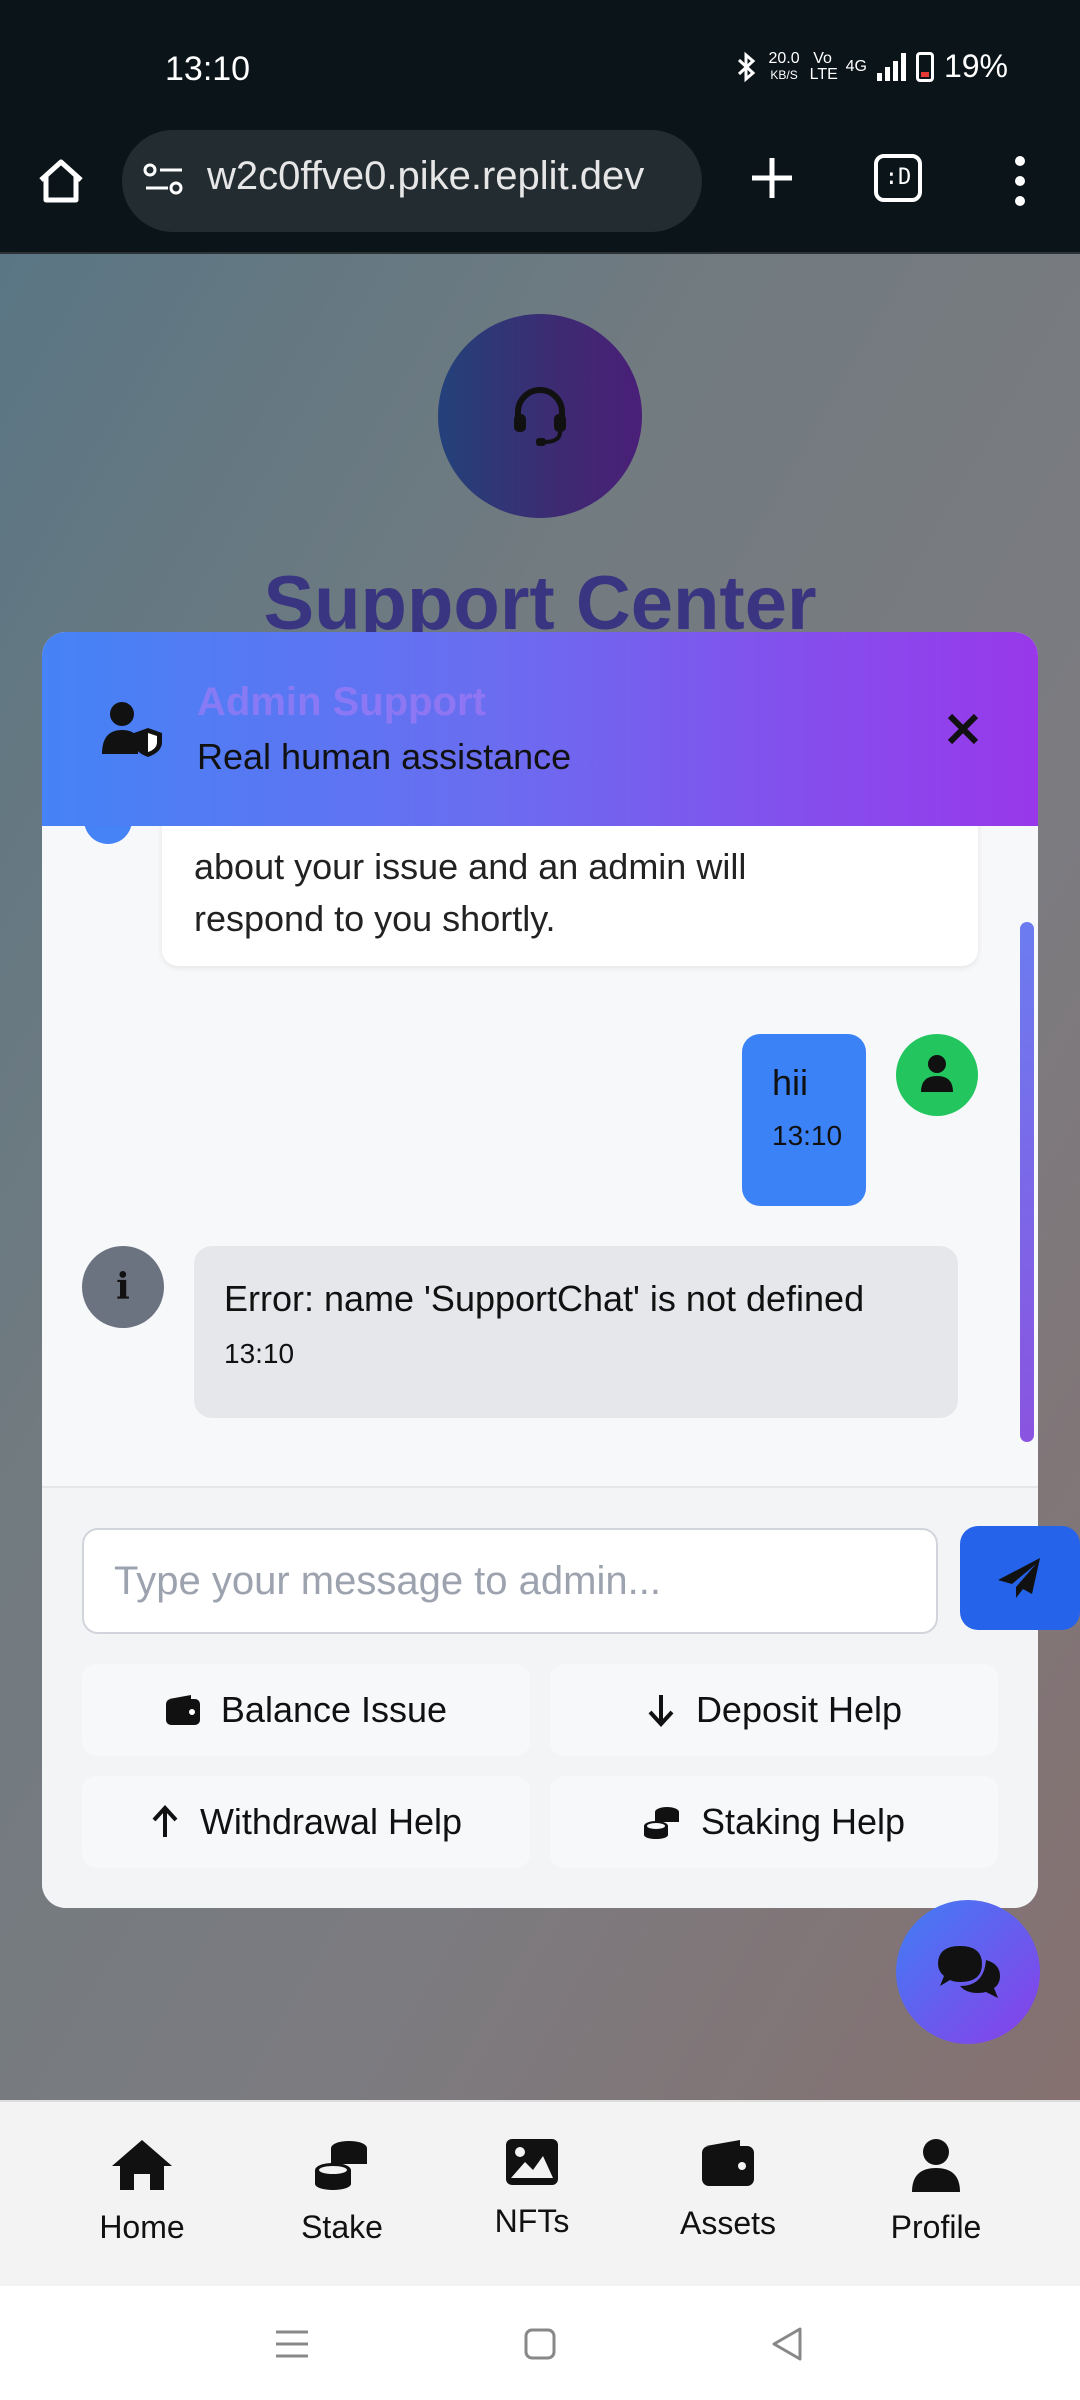  I want to click on admin-user-shield-icon, so click(132, 729).